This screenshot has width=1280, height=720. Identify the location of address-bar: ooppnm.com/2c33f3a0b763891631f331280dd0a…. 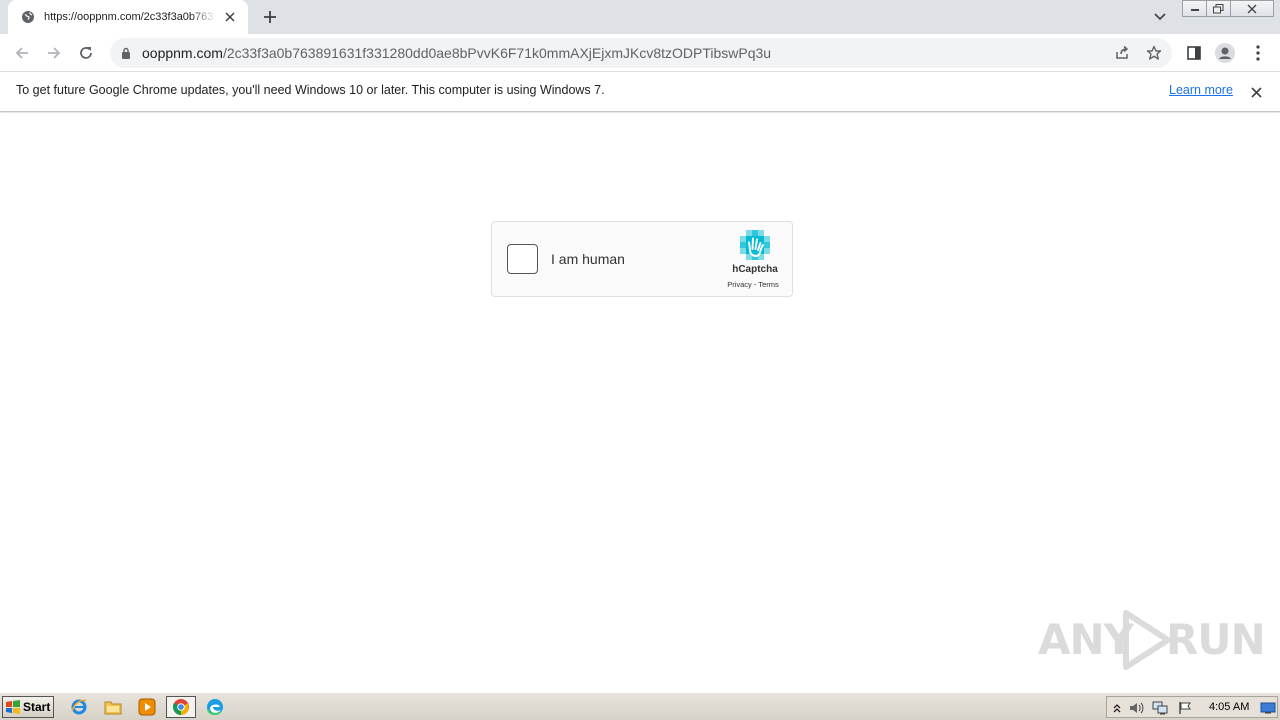
(641, 53).